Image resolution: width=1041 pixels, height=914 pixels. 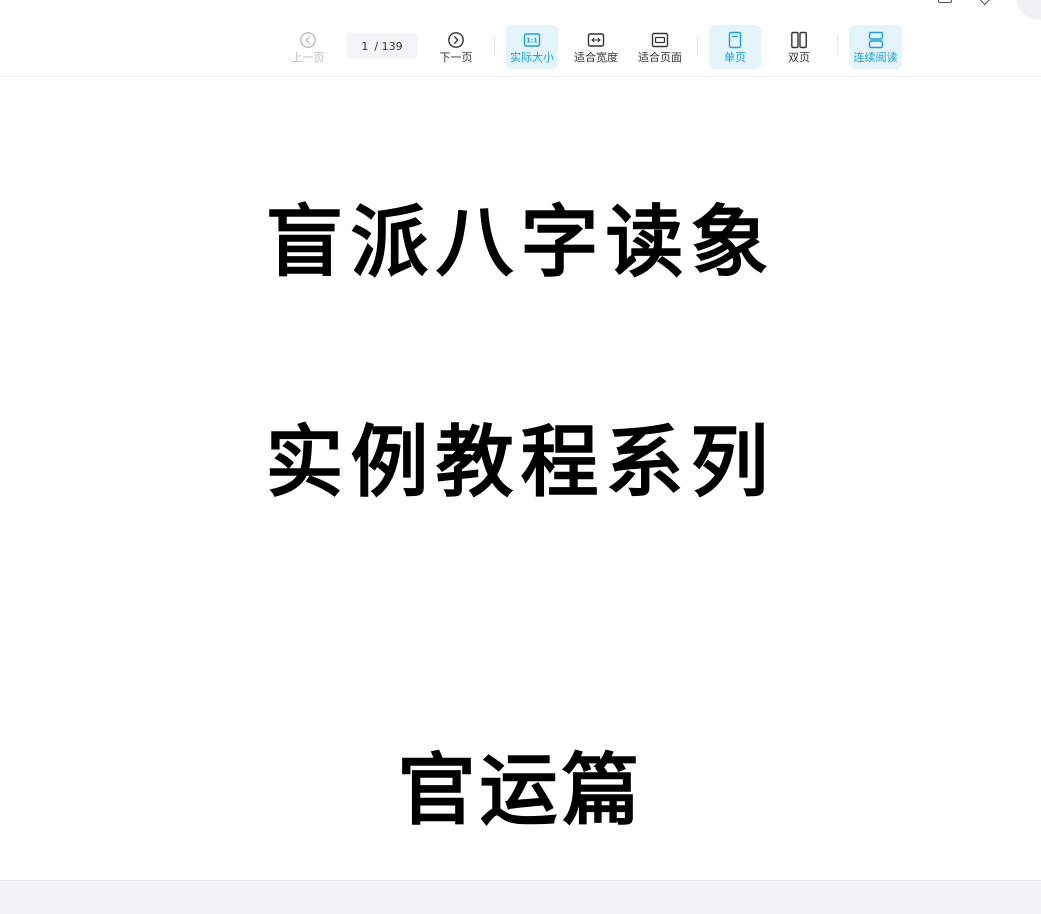 I want to click on book-title-line1: 盲派八字读象, so click(x=520, y=242).